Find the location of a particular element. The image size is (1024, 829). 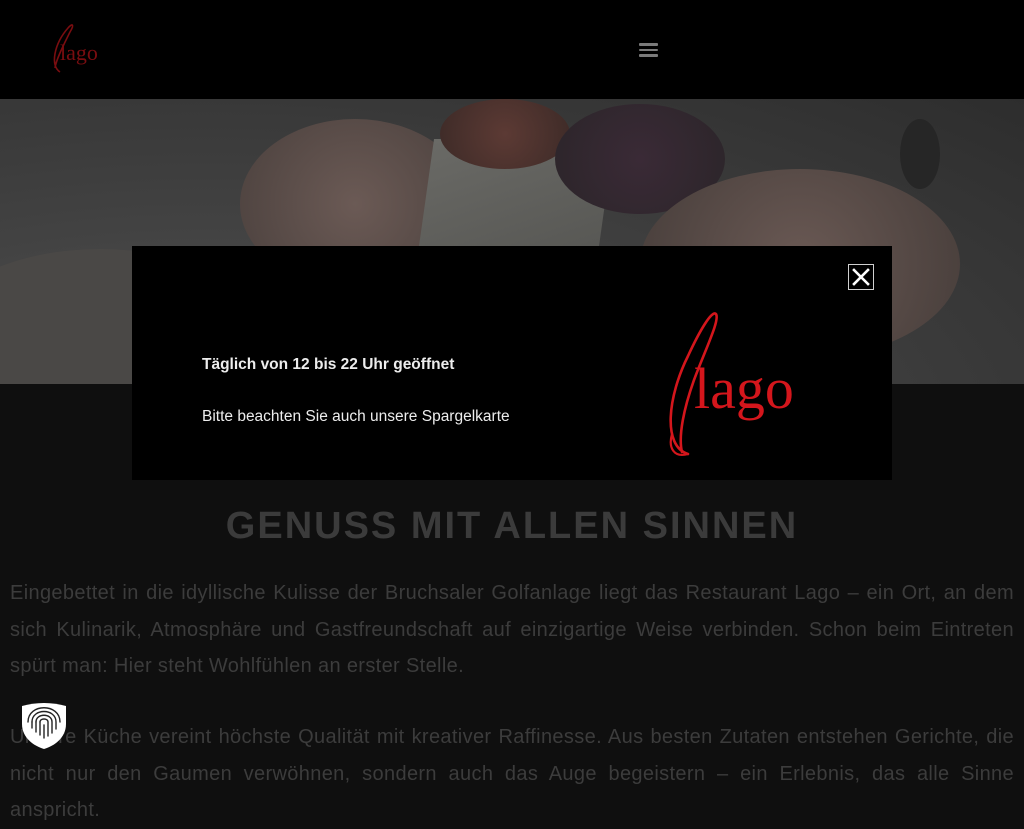

fingerprint-shield-icon is located at coordinates (44, 726).